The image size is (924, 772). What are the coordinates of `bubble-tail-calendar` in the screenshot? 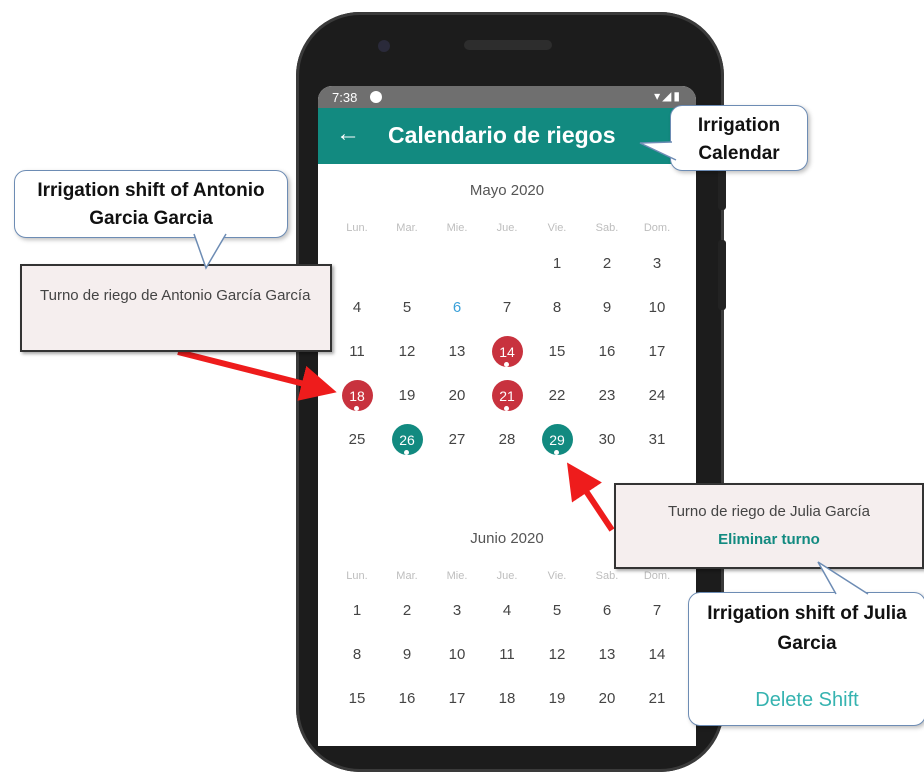 It's located at (658, 151).